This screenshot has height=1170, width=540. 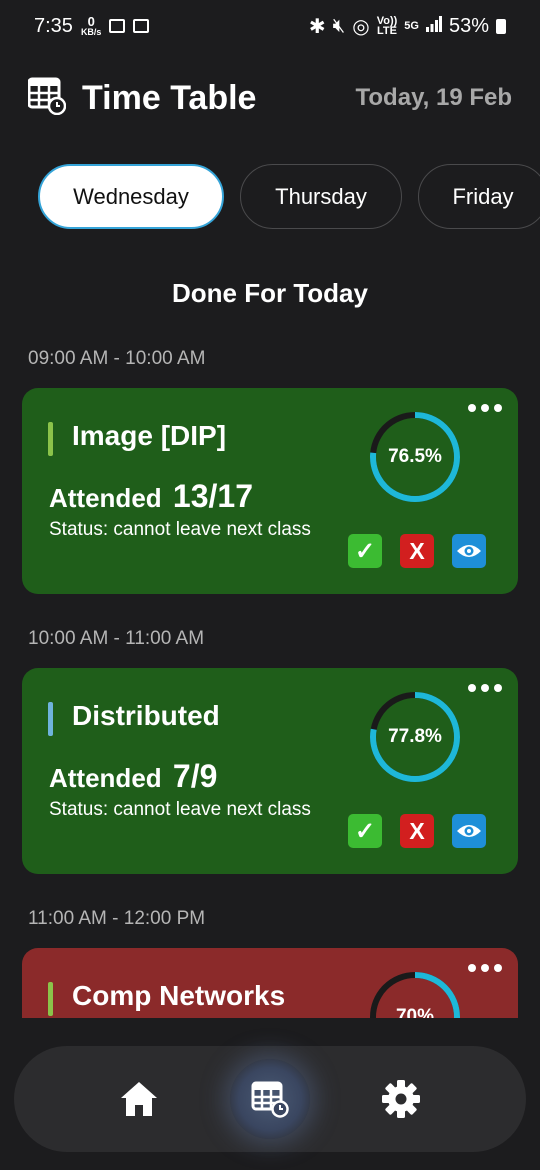 What do you see at coordinates (501, 26) in the screenshot?
I see `battery-icon` at bounding box center [501, 26].